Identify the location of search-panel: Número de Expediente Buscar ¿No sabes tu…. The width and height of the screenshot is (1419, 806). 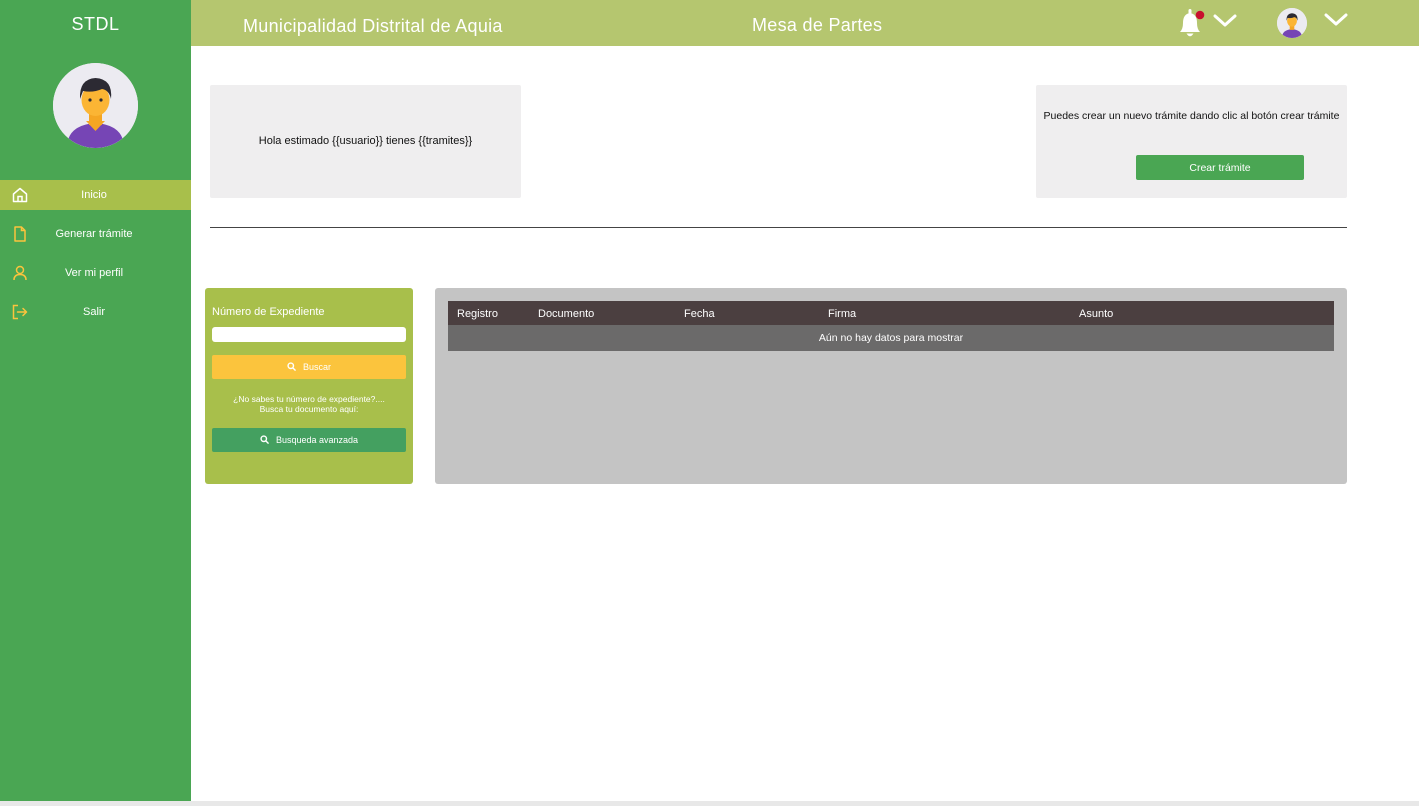
(309, 386).